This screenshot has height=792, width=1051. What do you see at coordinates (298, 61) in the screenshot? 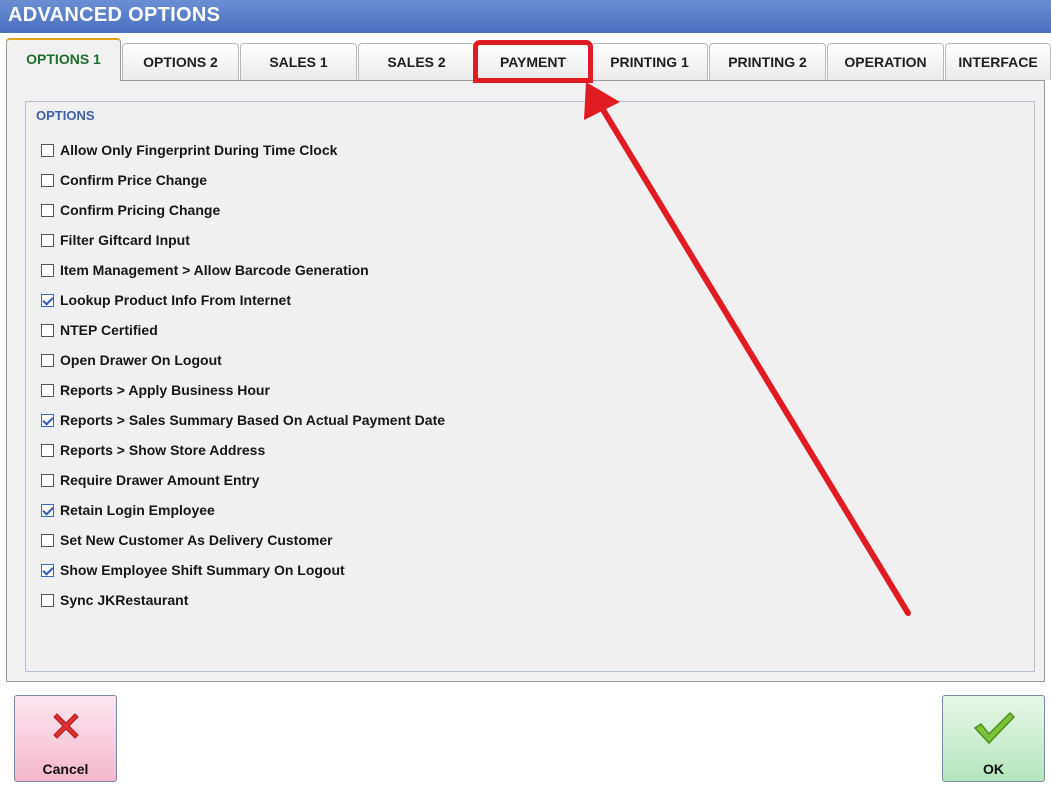
I see `tab-sales-1: SALES 1` at bounding box center [298, 61].